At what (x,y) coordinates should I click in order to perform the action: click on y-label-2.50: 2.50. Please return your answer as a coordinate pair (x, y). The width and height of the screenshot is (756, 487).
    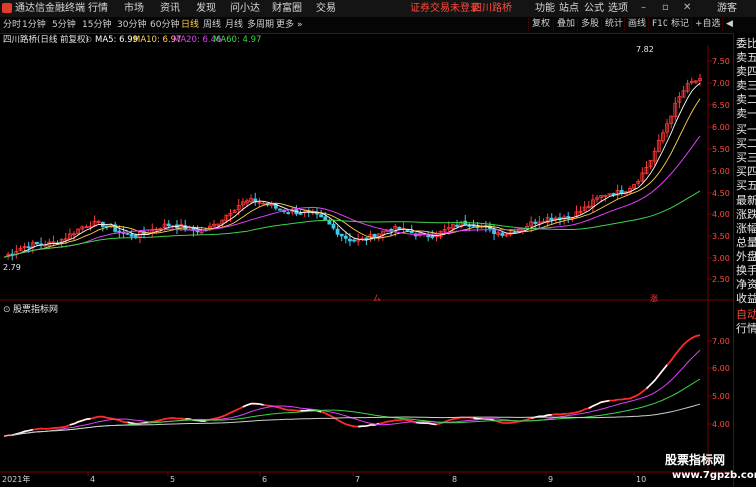
    Looking at the image, I should click on (721, 279).